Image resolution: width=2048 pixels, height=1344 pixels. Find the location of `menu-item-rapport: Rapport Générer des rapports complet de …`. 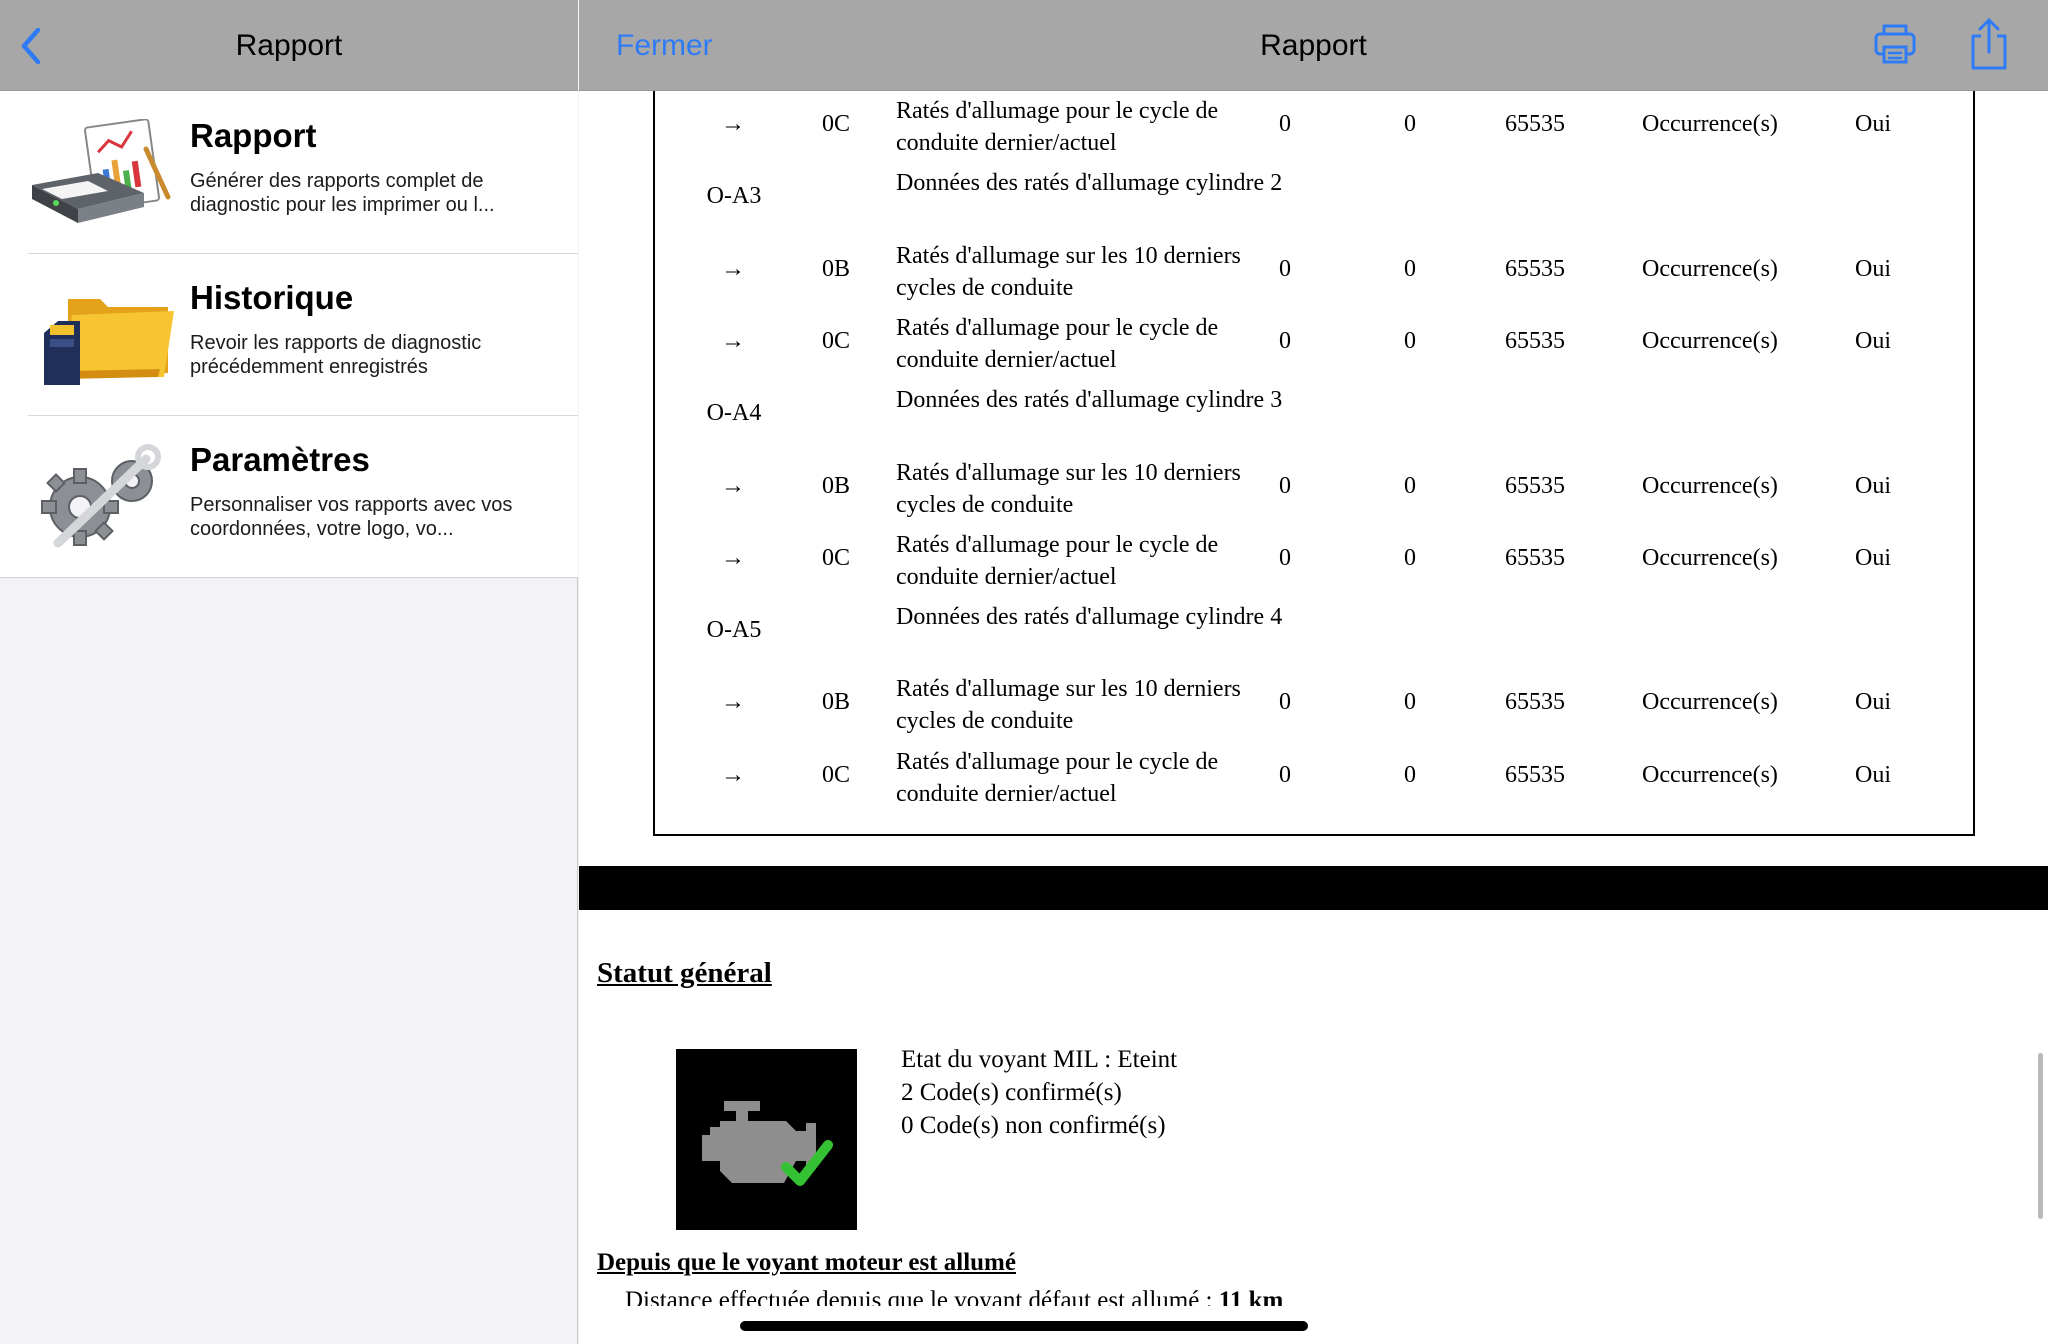

menu-item-rapport: Rapport Générer des rapports complet de … is located at coordinates (289, 172).